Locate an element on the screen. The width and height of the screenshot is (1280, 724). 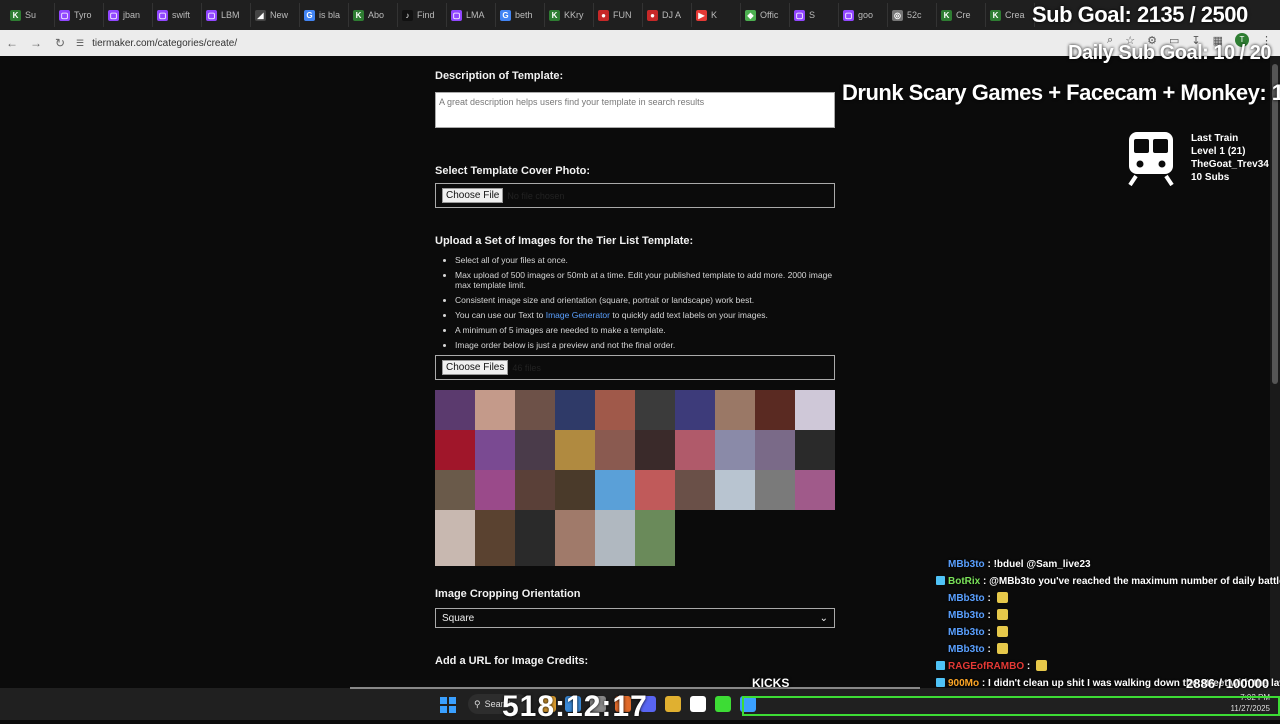
tab-title: S is located at coordinates (812, 15).